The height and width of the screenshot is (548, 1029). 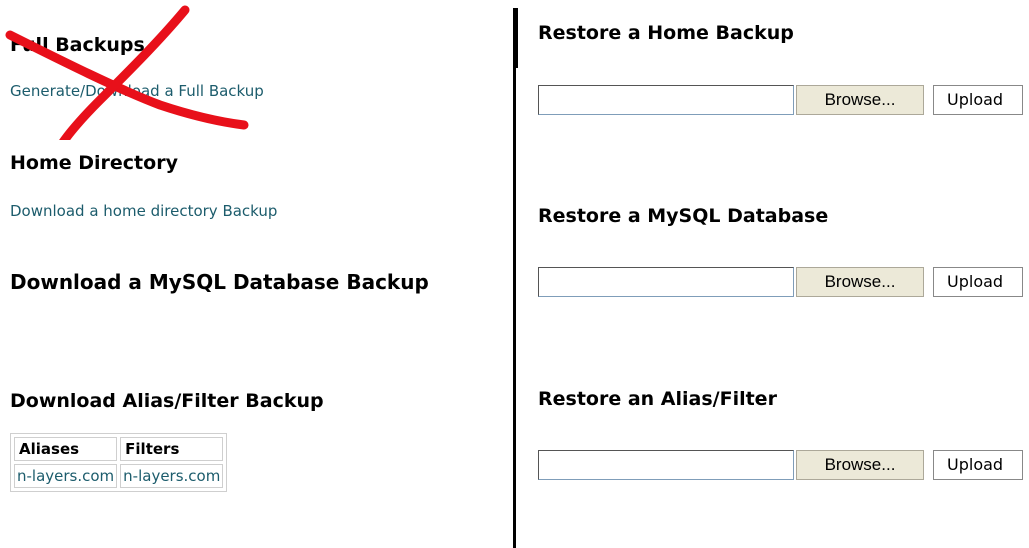 What do you see at coordinates (119, 449) in the screenshot?
I see `table-header-row: Aliases Filters` at bounding box center [119, 449].